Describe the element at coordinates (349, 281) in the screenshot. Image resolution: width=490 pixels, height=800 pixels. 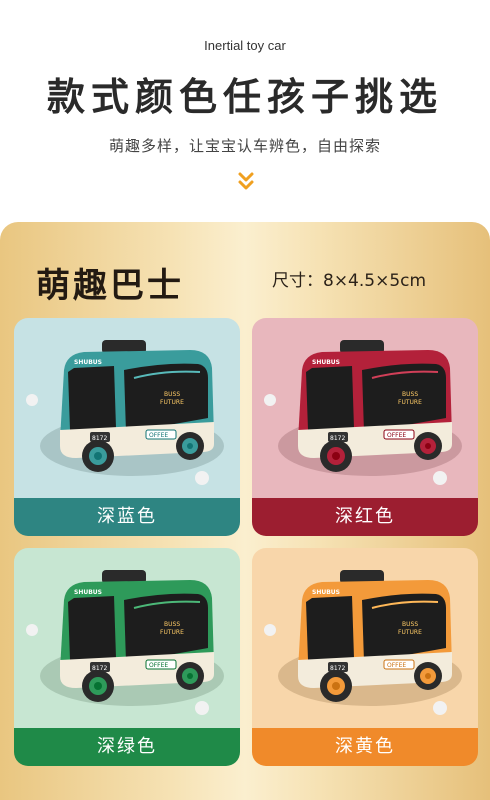
I see `size-spec: 尺寸：8×4.5×5cm` at that location.